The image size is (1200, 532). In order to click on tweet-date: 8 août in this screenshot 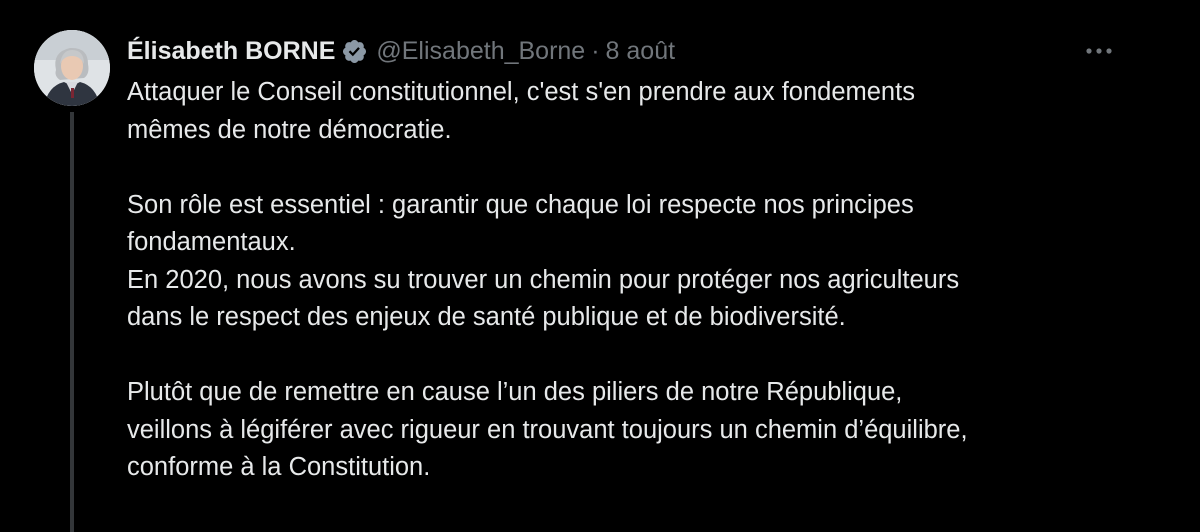, I will do `click(641, 51)`.